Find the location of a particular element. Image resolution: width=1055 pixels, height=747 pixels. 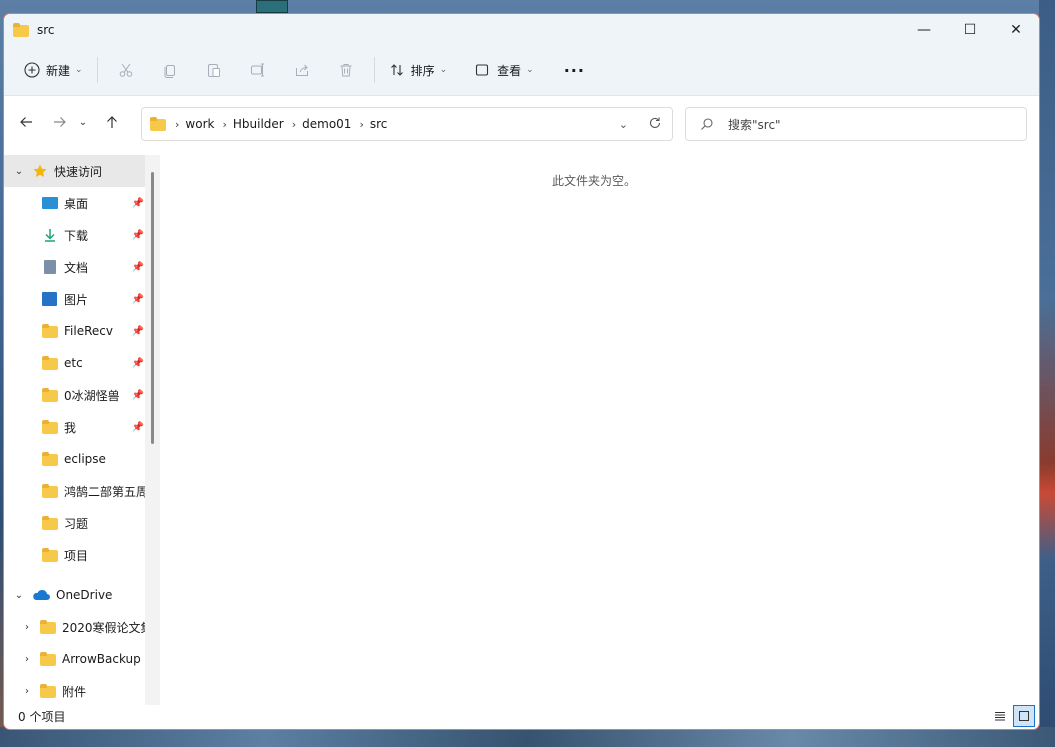

divider is located at coordinates (97, 70).